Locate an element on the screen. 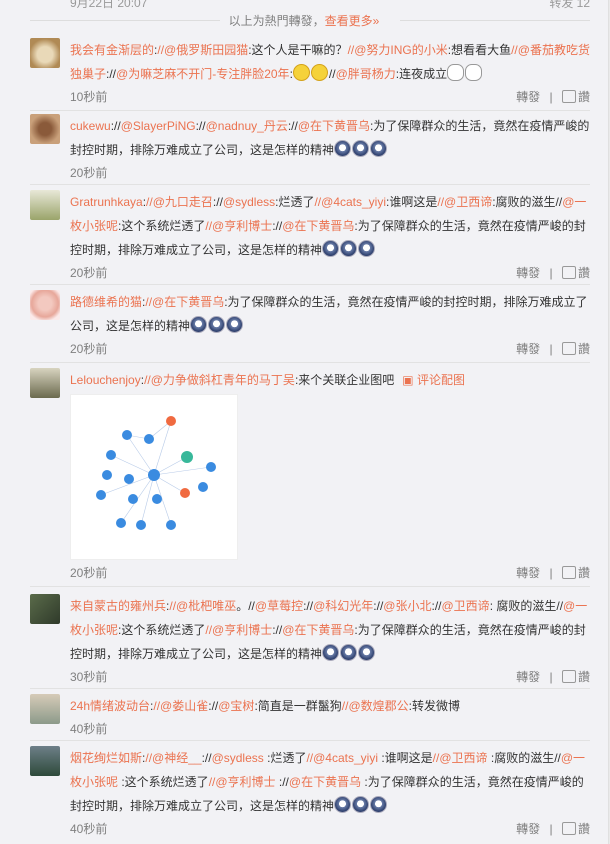  username-link: Gratrunhkaya is located at coordinates (106, 202).